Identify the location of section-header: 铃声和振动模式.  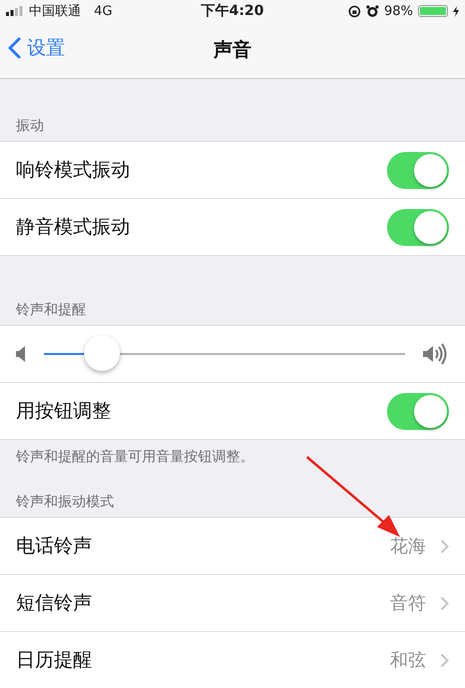
(65, 502).